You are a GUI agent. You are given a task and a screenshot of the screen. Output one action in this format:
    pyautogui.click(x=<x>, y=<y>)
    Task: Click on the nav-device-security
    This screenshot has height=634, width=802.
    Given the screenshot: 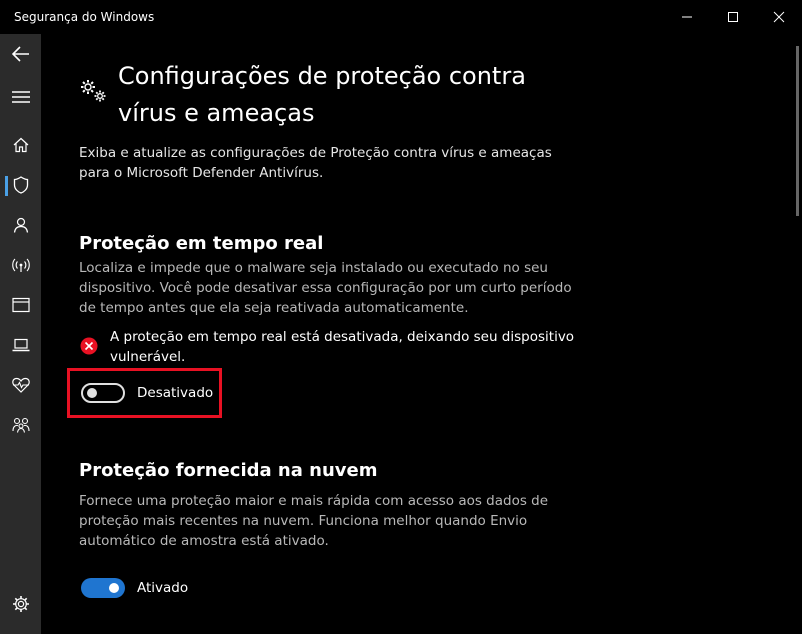 What is the action you would take?
    pyautogui.click(x=20, y=345)
    